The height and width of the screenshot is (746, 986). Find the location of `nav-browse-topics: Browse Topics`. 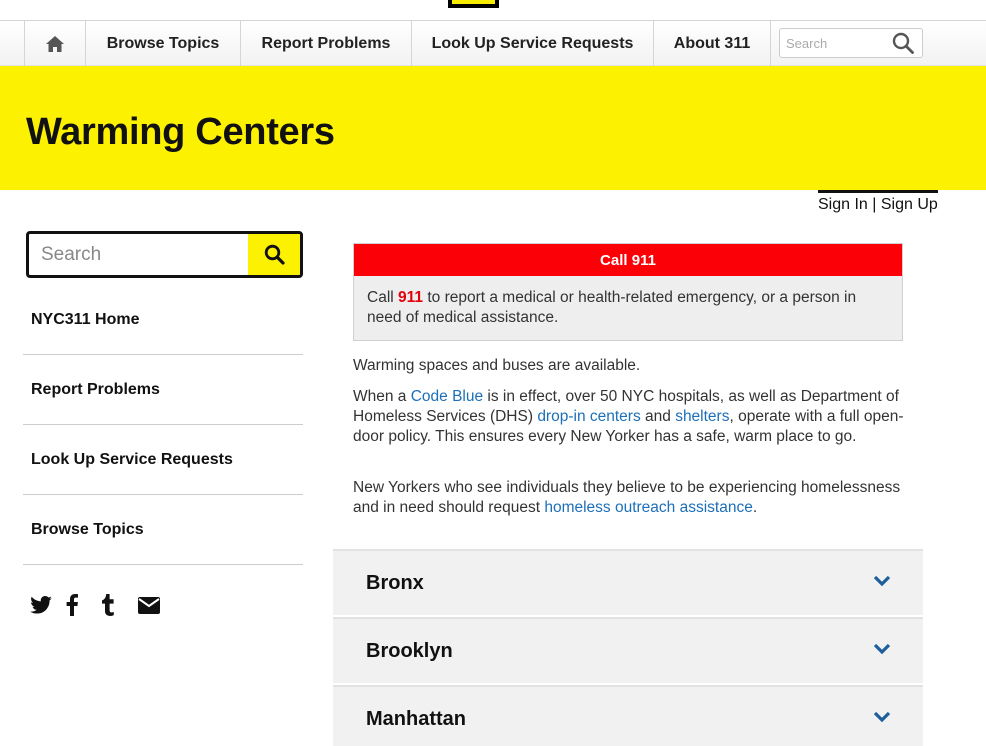

nav-browse-topics: Browse Topics is located at coordinates (162, 43).